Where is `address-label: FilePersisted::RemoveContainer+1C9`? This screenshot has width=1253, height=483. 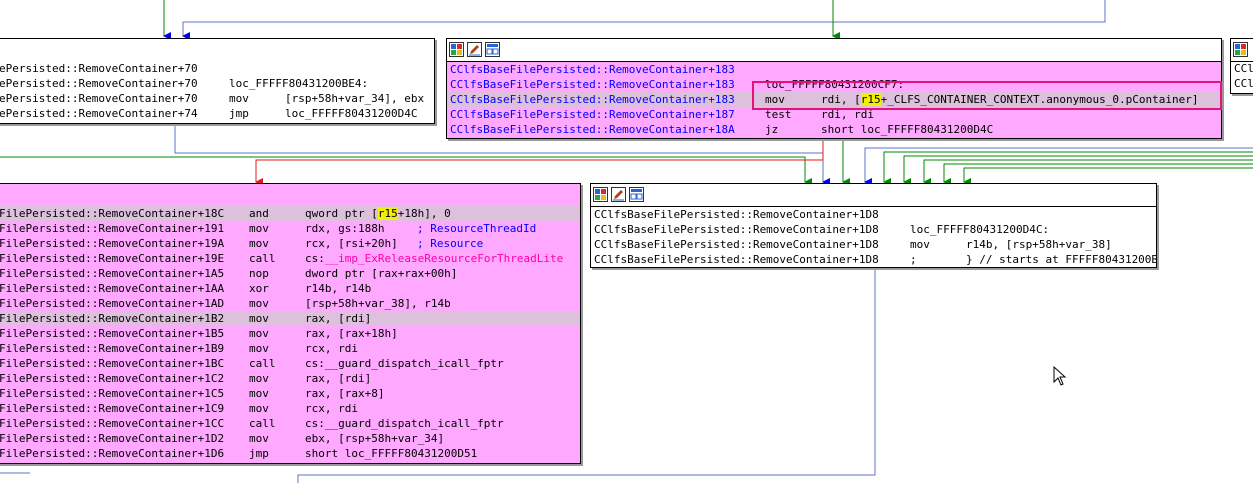 address-label: FilePersisted::RemoveContainer+1C9 is located at coordinates (112, 408).